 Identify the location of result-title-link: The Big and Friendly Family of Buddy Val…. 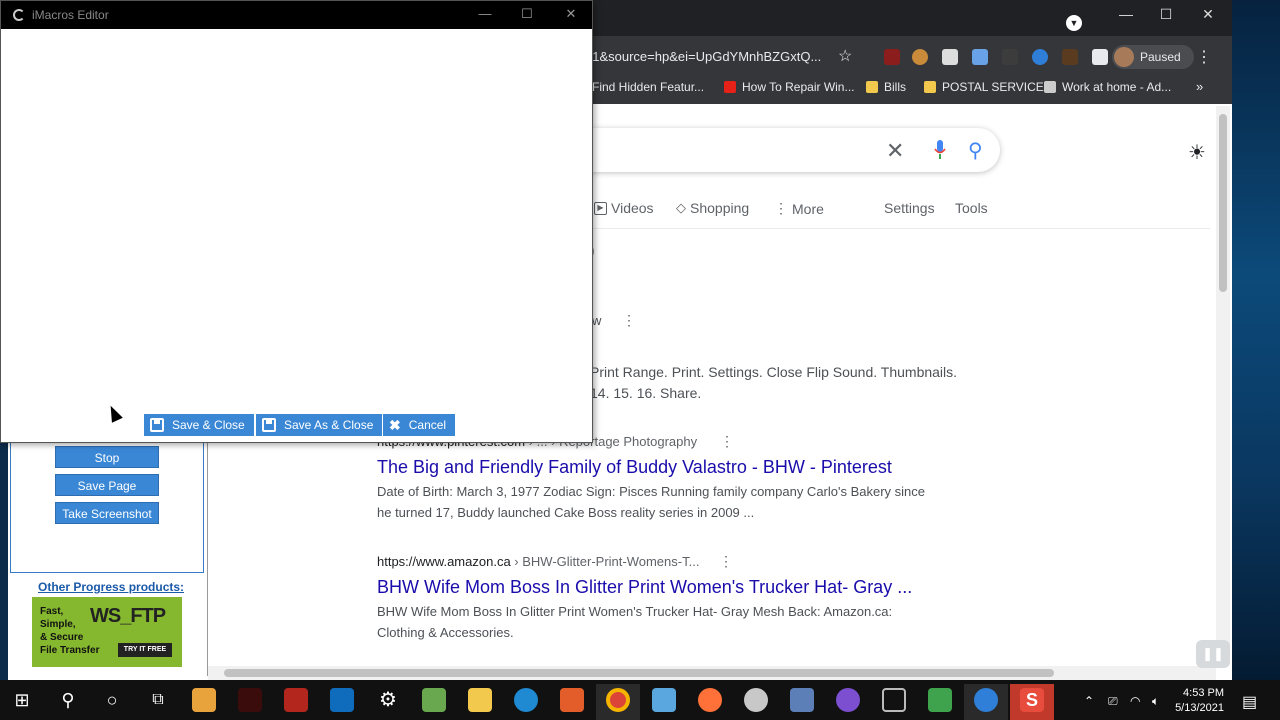
(634, 467).